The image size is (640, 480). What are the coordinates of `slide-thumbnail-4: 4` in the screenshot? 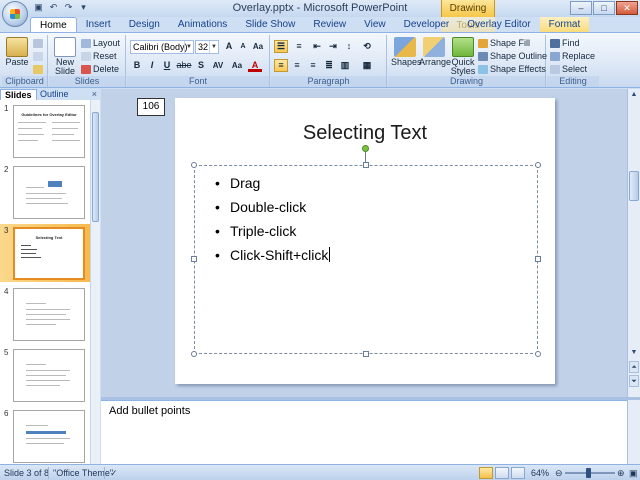 It's located at (45, 314).